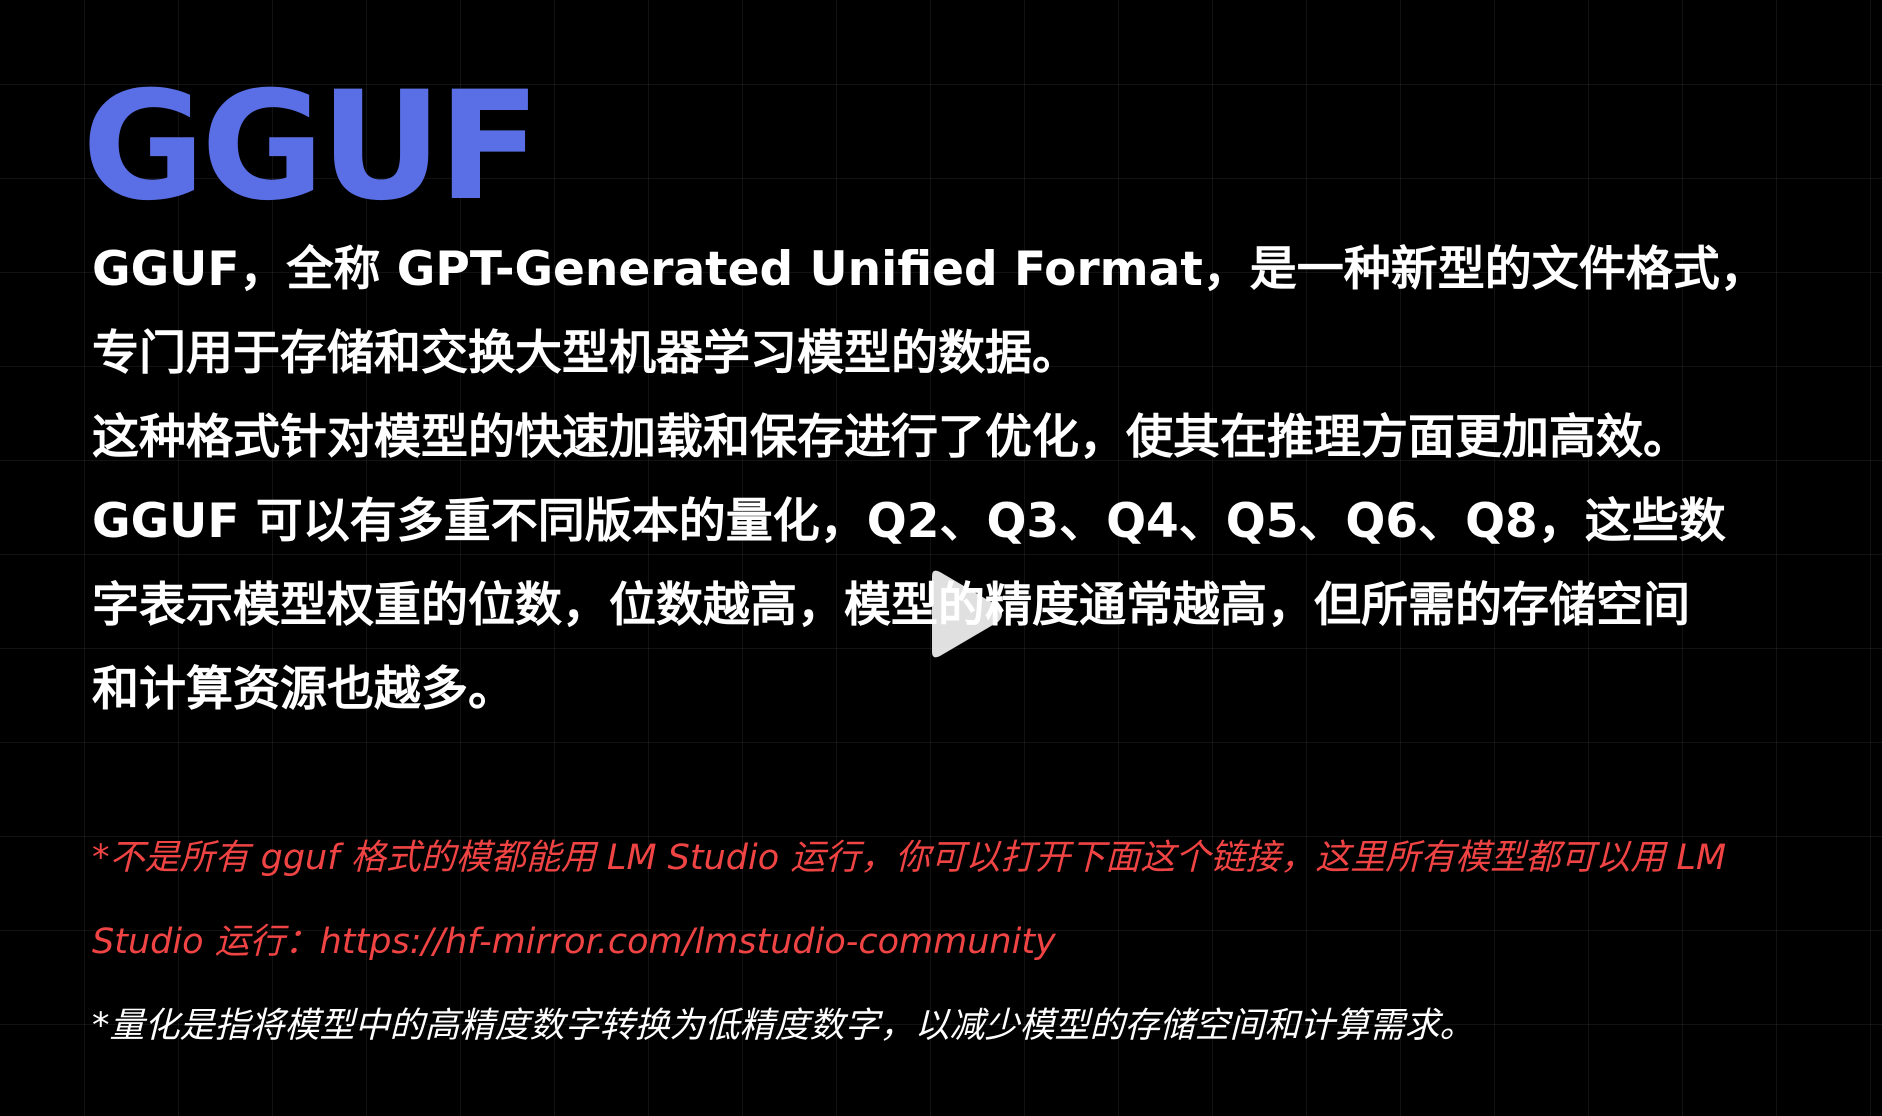 The image size is (1882, 1116). Describe the element at coordinates (891, 437) in the screenshot. I see `description-line: 这种格式针对模型的快速加载和保存进行了优化，使其在推理方面更加高效。` at that location.